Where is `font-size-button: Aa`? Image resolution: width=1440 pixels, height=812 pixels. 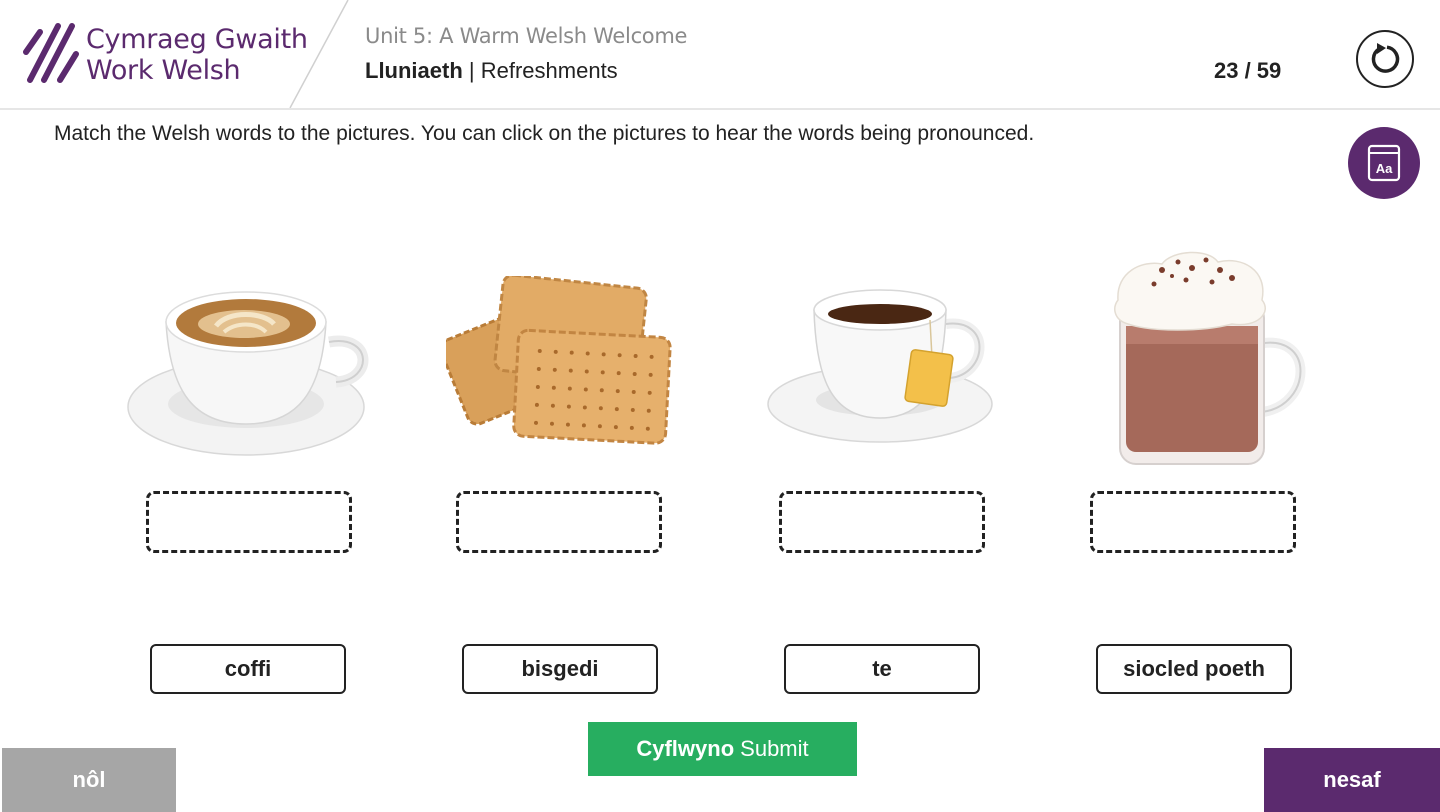 font-size-button: Aa is located at coordinates (1384, 163).